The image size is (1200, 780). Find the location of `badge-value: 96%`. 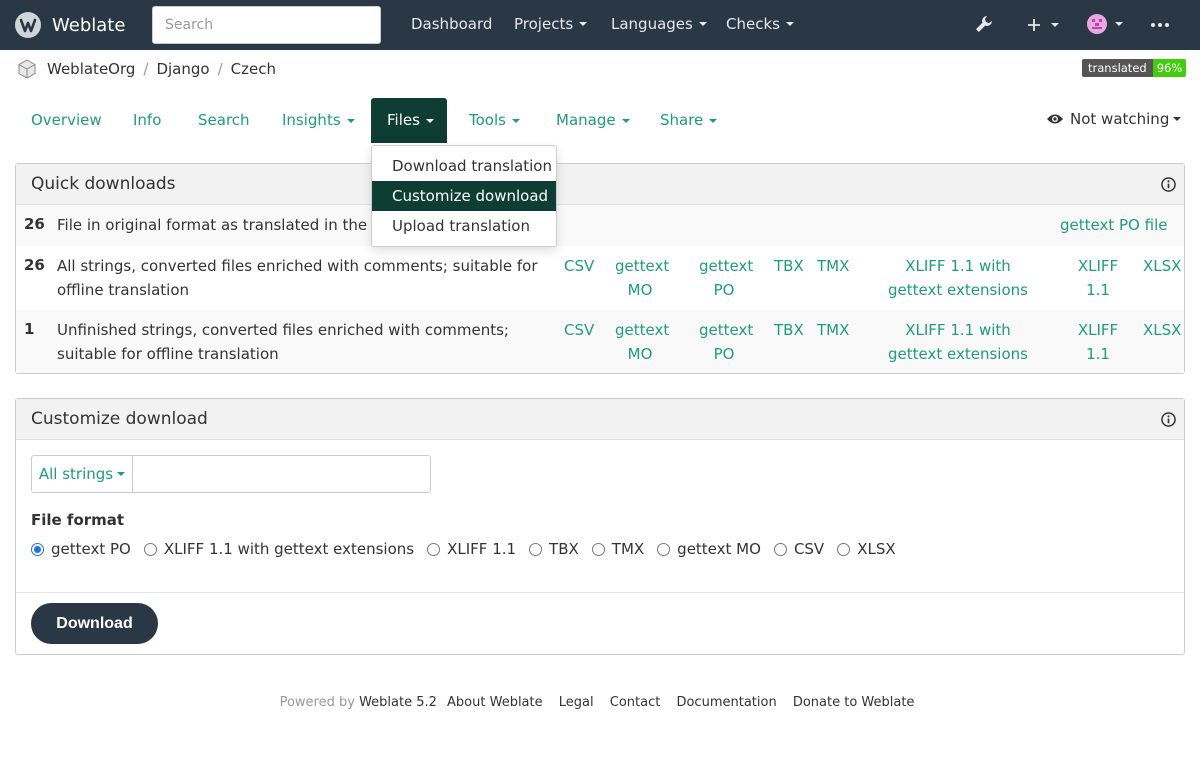

badge-value: 96% is located at coordinates (1169, 68).